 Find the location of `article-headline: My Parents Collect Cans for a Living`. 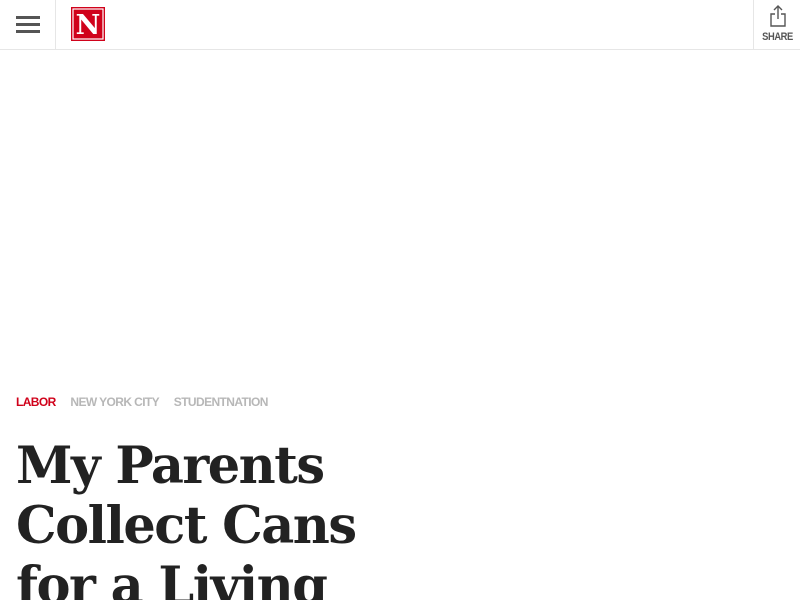

article-headline: My Parents Collect Cans for a Living is located at coordinates (186, 518).